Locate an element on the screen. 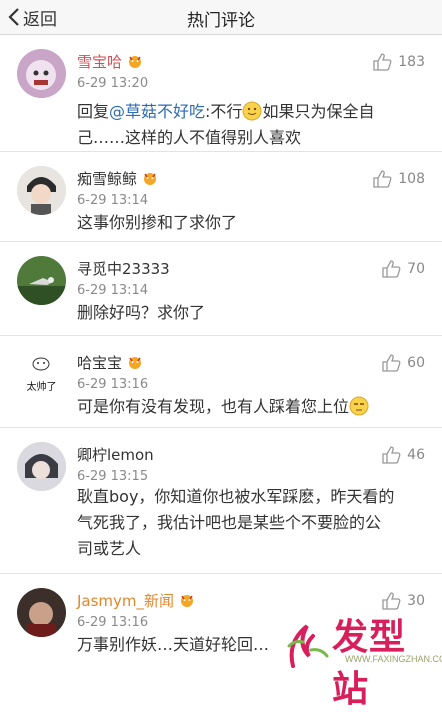 The height and width of the screenshot is (712, 442). reply-prefix: 回复 is located at coordinates (93, 111).